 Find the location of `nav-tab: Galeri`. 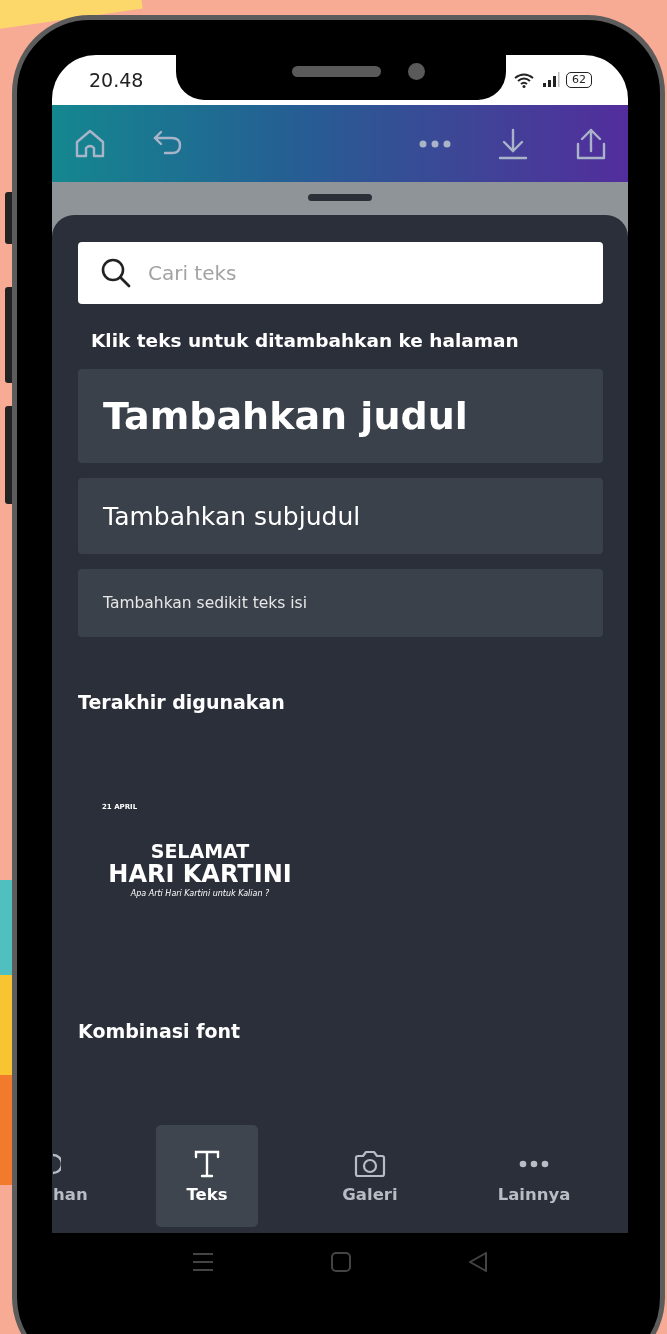

nav-tab: Galeri is located at coordinates (370, 1176).